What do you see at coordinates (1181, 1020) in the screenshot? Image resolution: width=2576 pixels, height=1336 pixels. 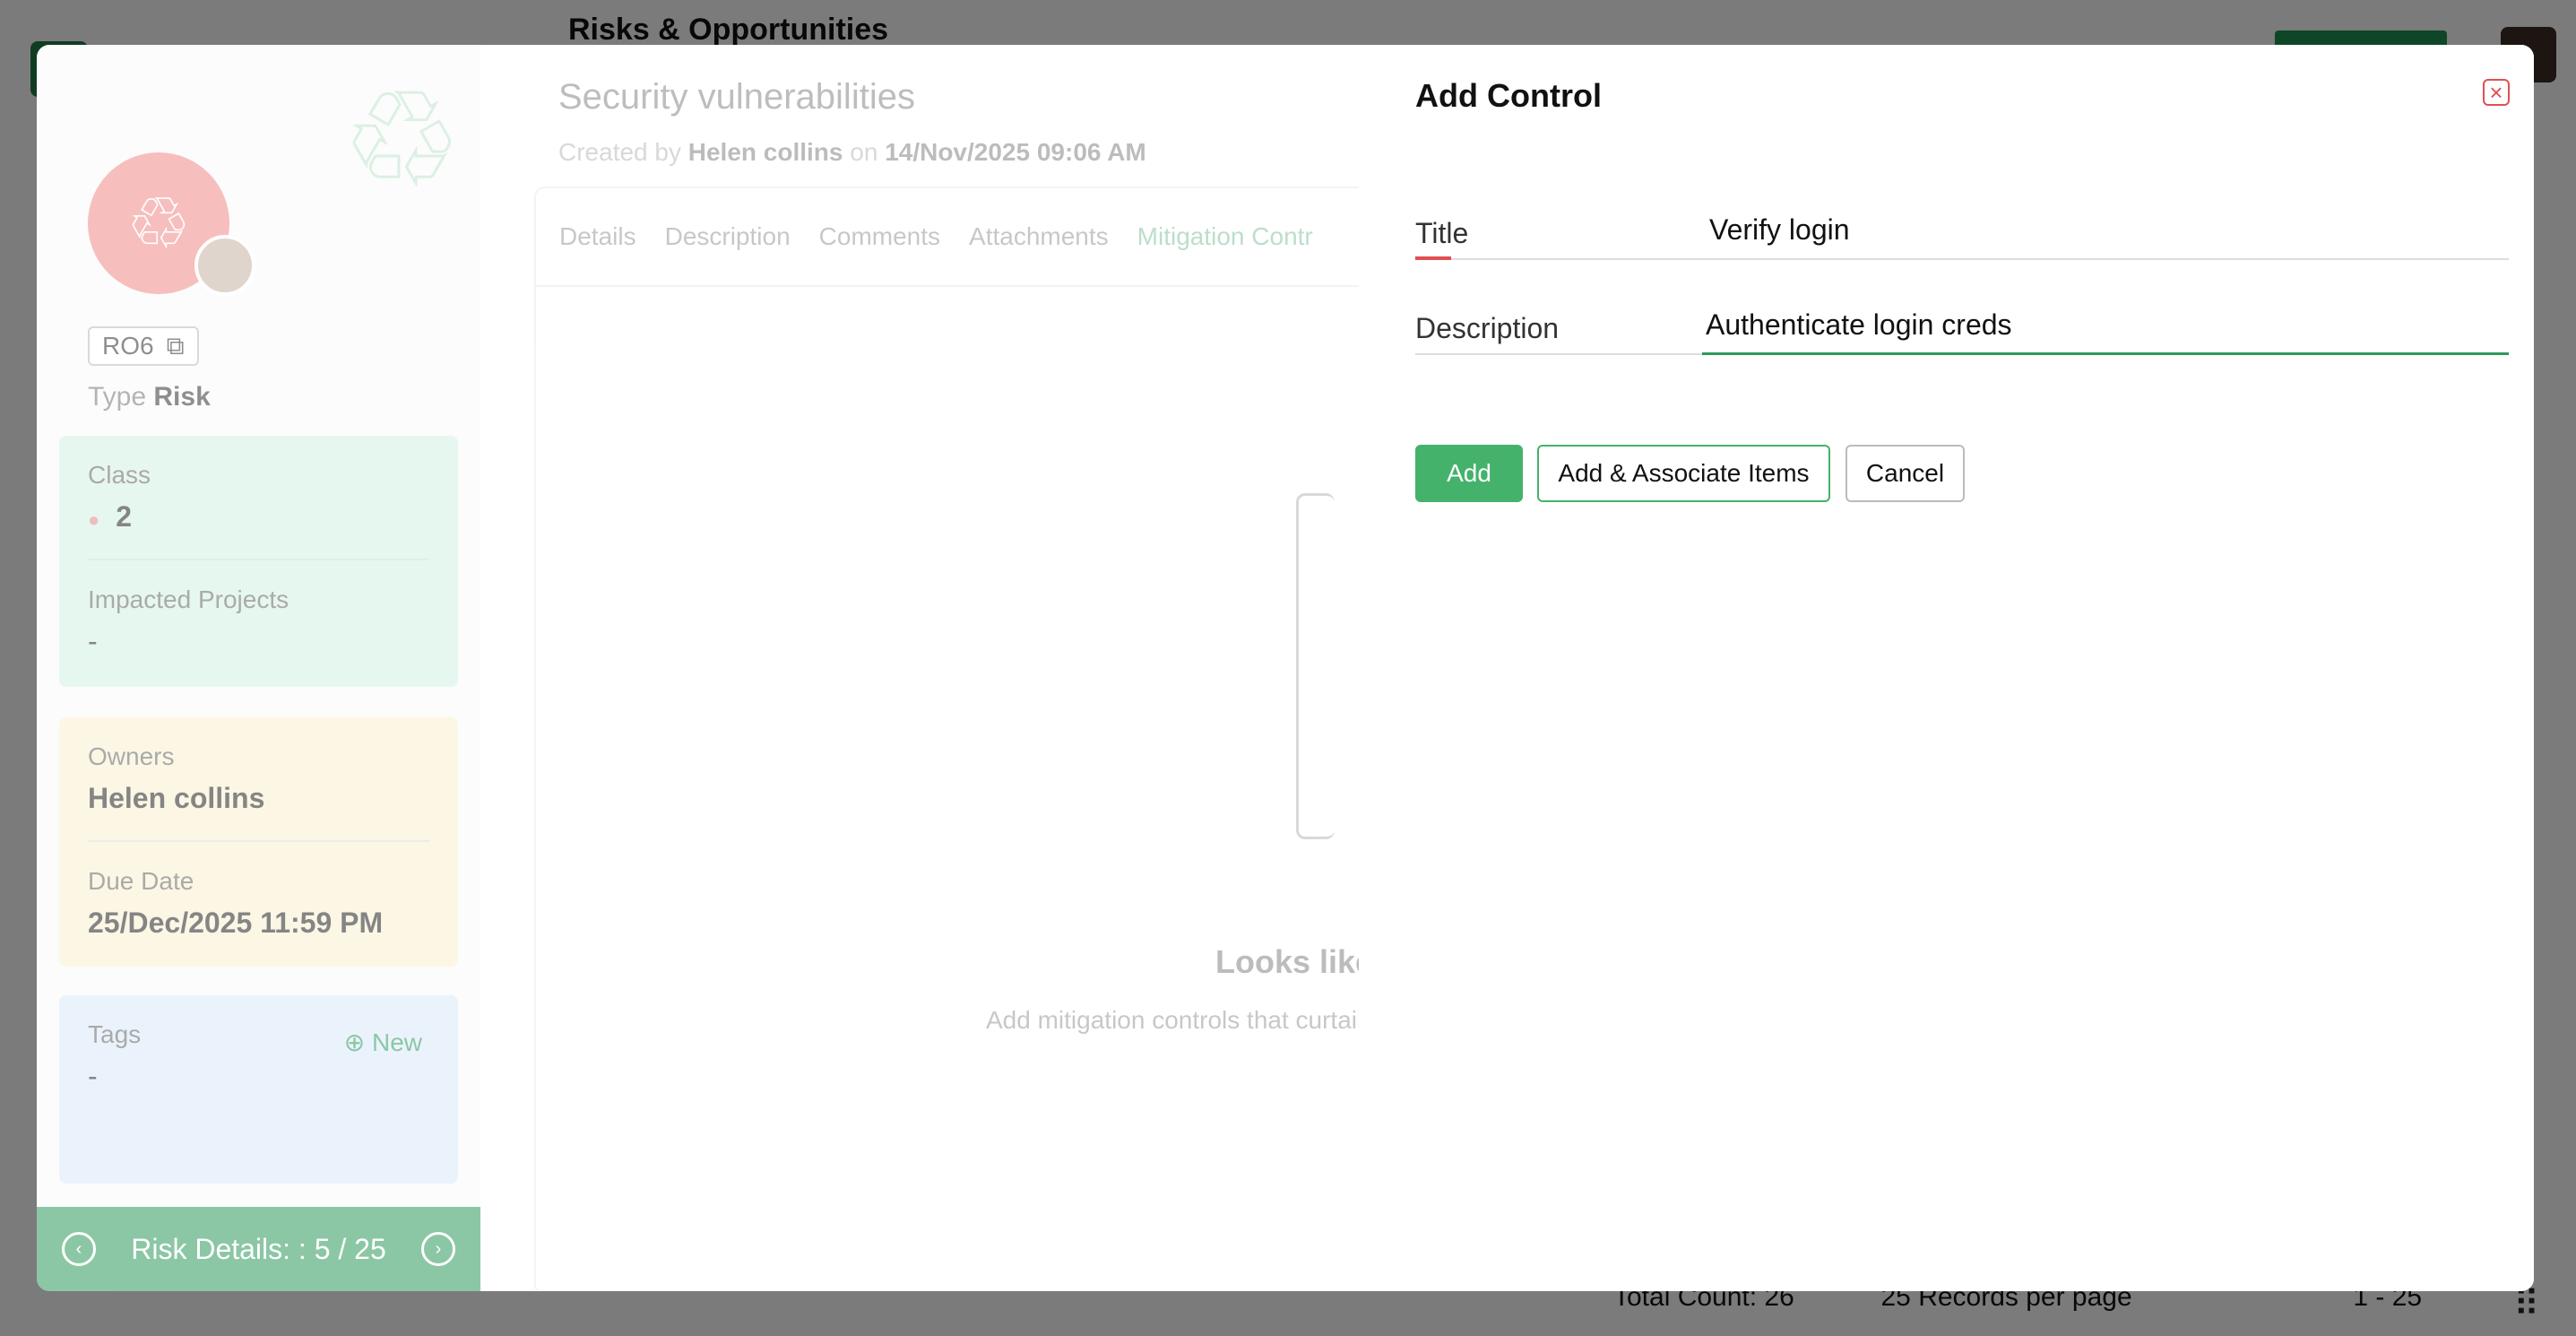 I see `empty-state-subtitle: Add mitigation controls that curtail i` at bounding box center [1181, 1020].